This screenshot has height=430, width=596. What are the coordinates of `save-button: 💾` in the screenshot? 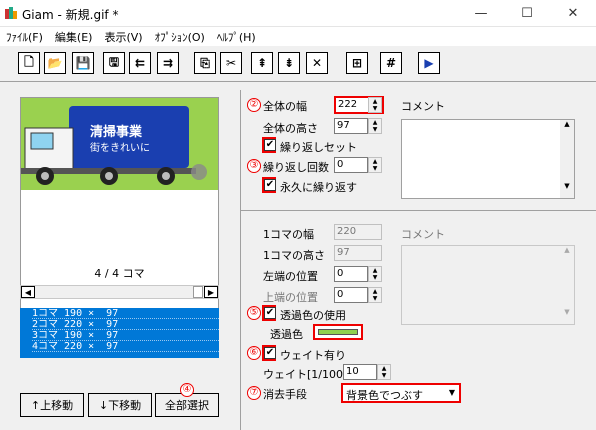 It's located at (83, 63).